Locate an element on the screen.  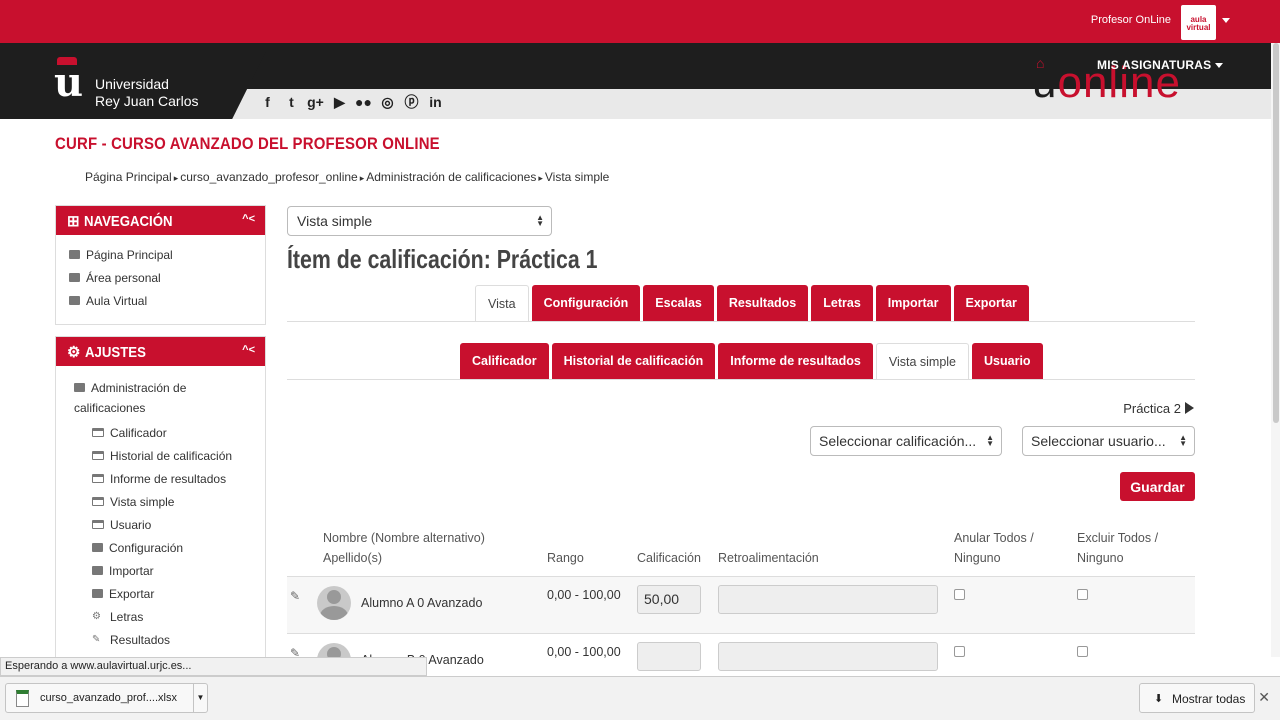
breadcrumb-item: curso_avanzado_profesor_online is located at coordinates (268, 177).